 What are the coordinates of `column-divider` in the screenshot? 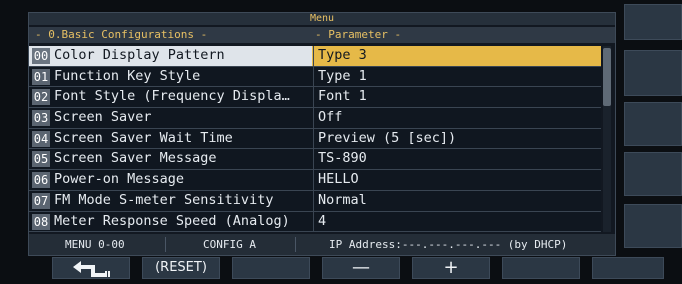 It's located at (313, 139).